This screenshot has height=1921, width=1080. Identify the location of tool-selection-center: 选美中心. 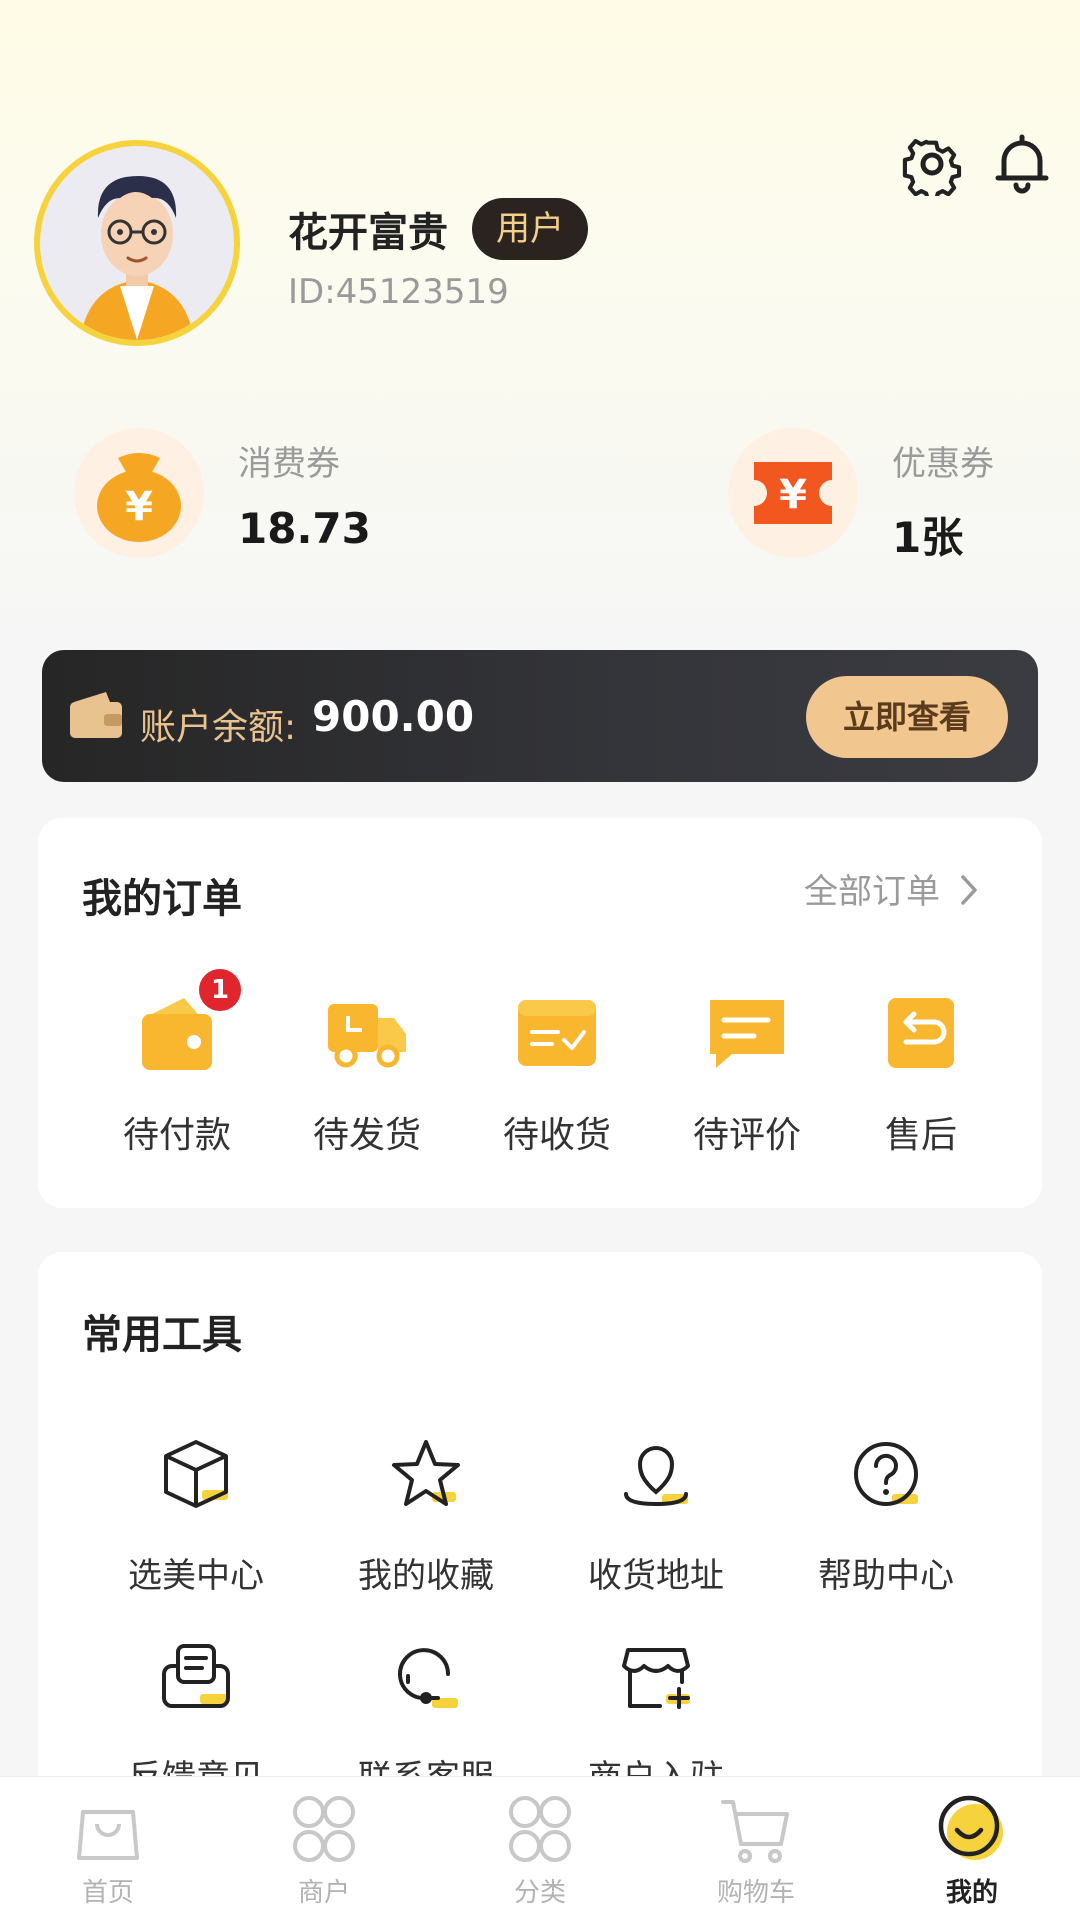
(196, 1515).